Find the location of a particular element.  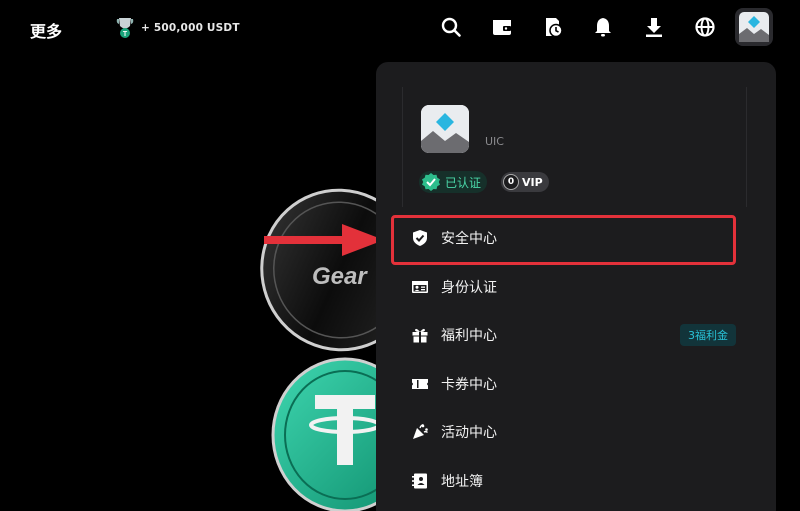

vip-label: VIP is located at coordinates (532, 182).